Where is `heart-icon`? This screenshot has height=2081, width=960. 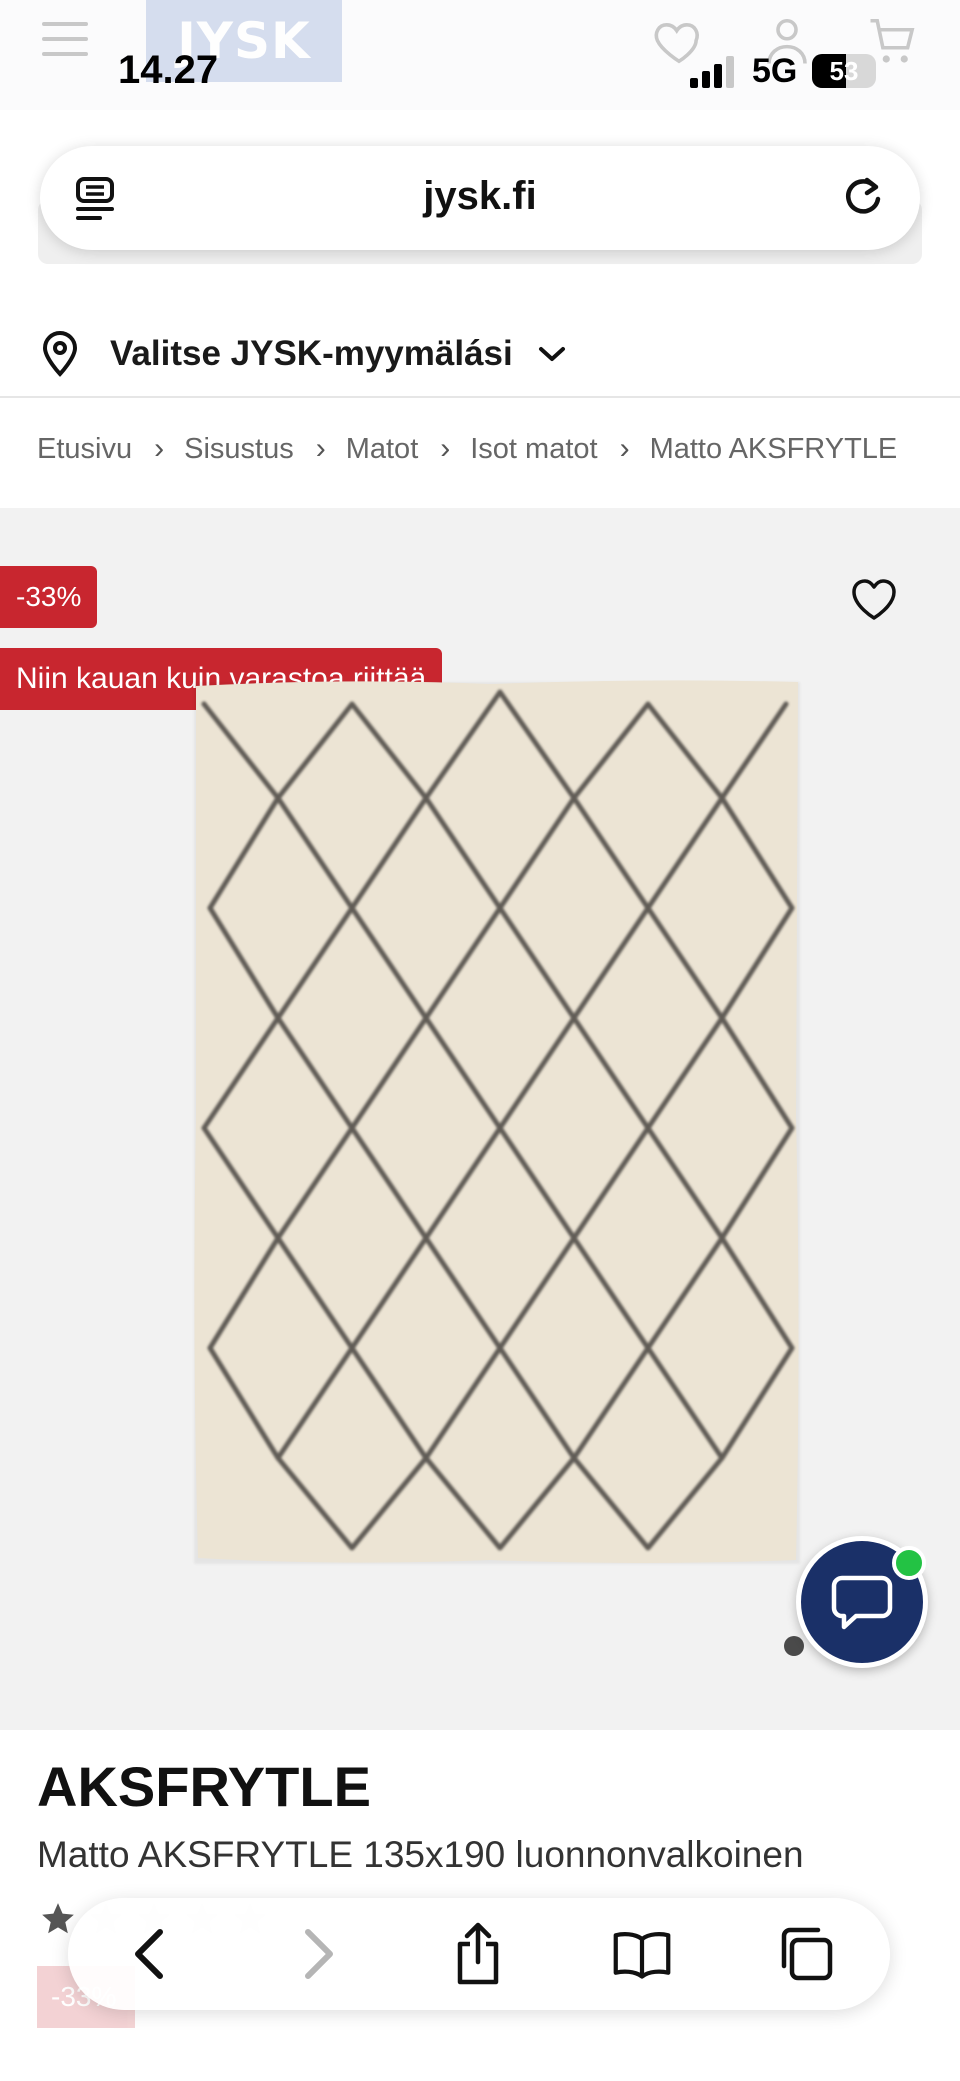 heart-icon is located at coordinates (874, 600).